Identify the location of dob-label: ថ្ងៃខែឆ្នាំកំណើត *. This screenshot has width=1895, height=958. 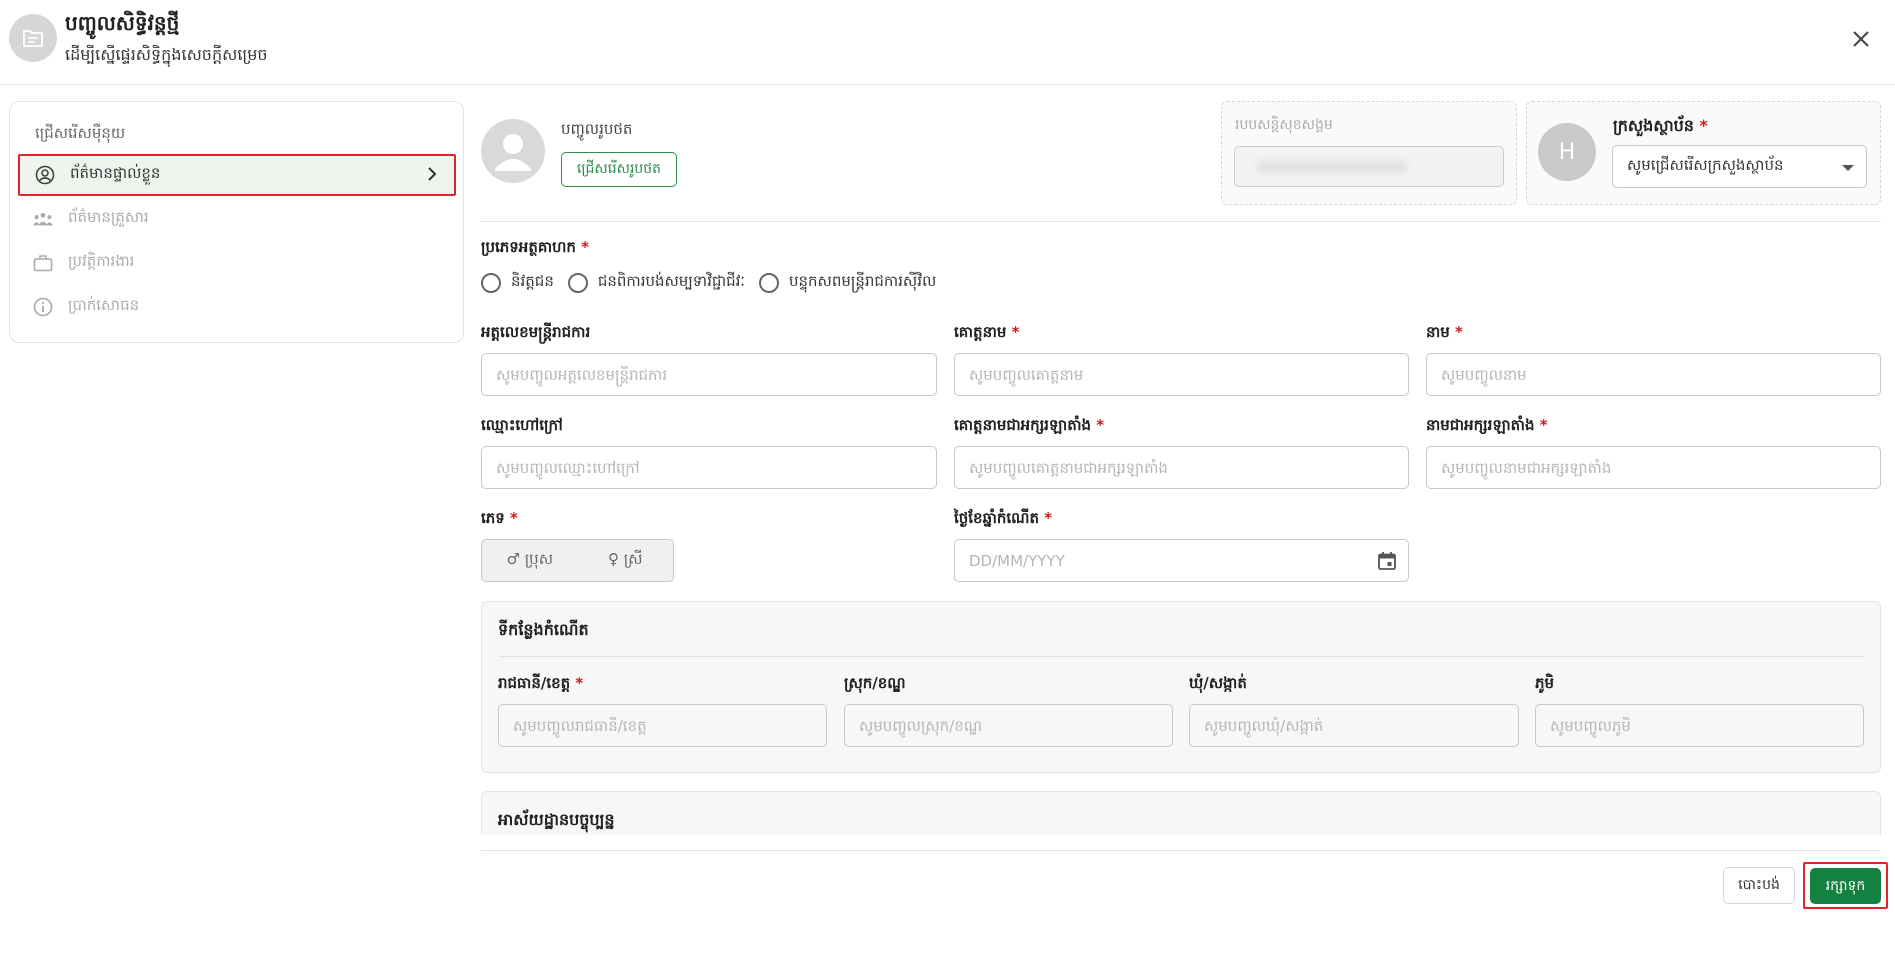
(1003, 518).